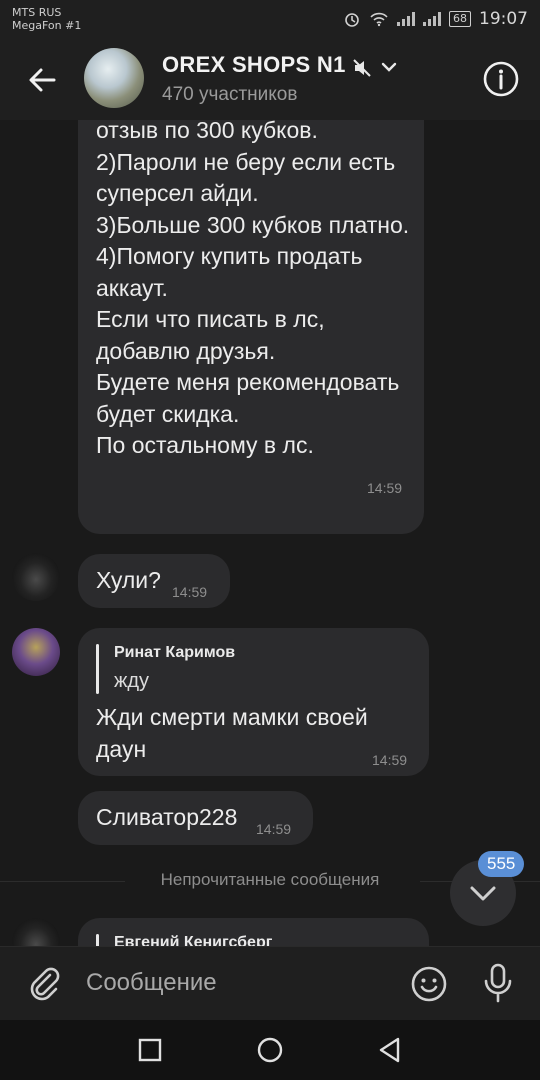  Describe the element at coordinates (501, 79) in the screenshot. I see `info-icon` at that location.